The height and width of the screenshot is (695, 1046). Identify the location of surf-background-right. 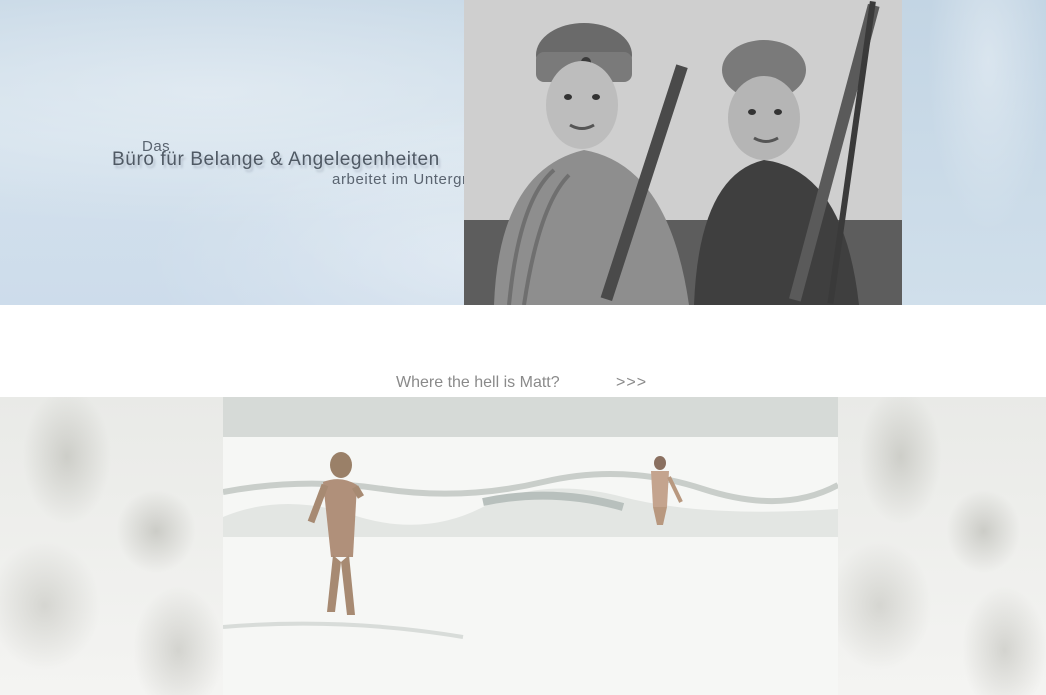
(942, 546).